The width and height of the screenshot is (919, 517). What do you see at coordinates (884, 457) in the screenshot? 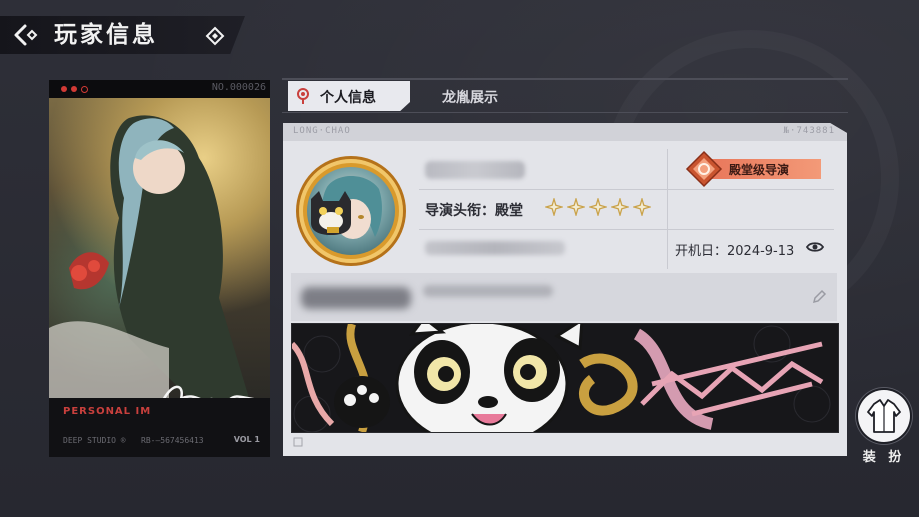
I see `dress-up-label: 装 扮` at bounding box center [884, 457].